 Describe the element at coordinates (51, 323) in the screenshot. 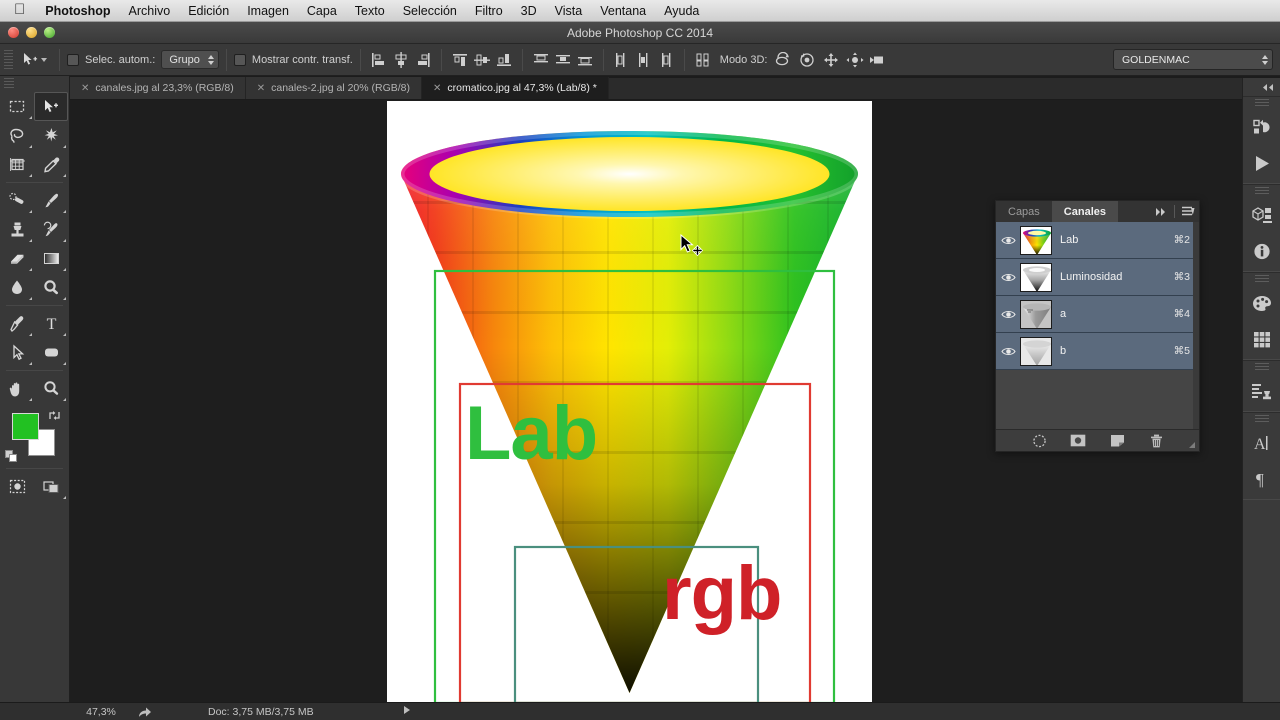

I see `tool-type: T` at that location.